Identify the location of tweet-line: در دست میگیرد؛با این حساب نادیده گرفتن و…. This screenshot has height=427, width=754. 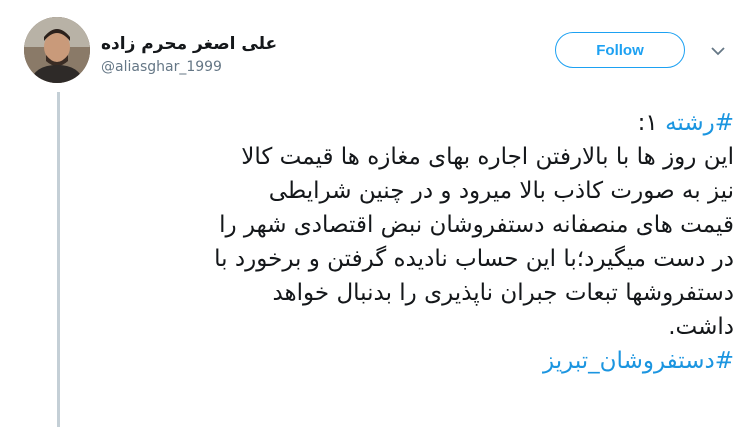
(474, 259).